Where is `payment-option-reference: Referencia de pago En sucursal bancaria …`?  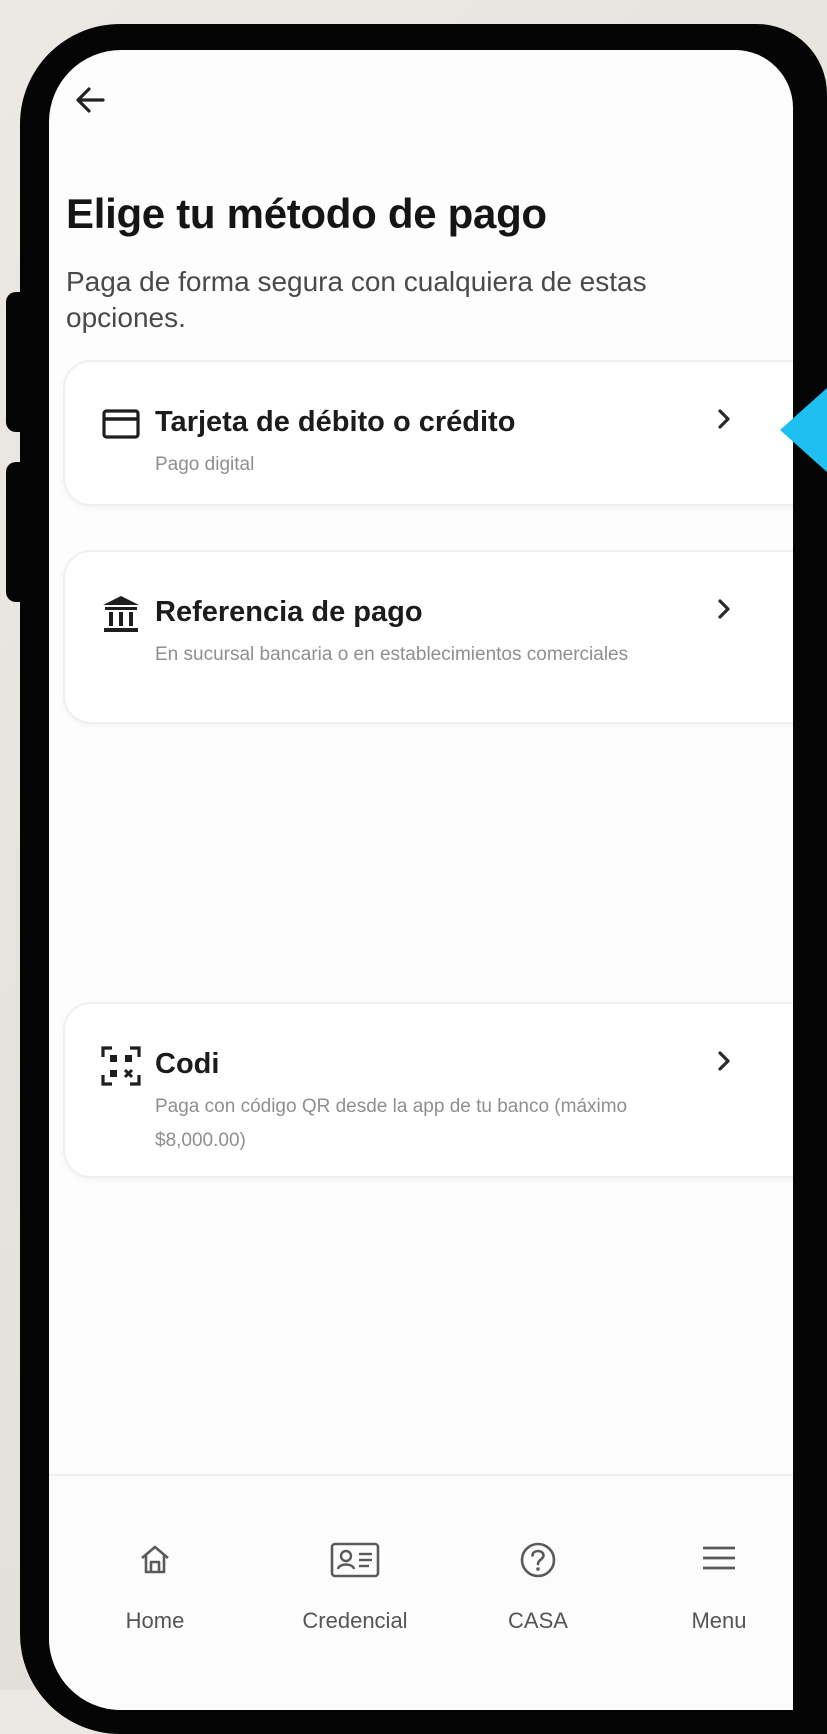 payment-option-reference: Referencia de pago En sucursal bancaria … is located at coordinates (428, 637).